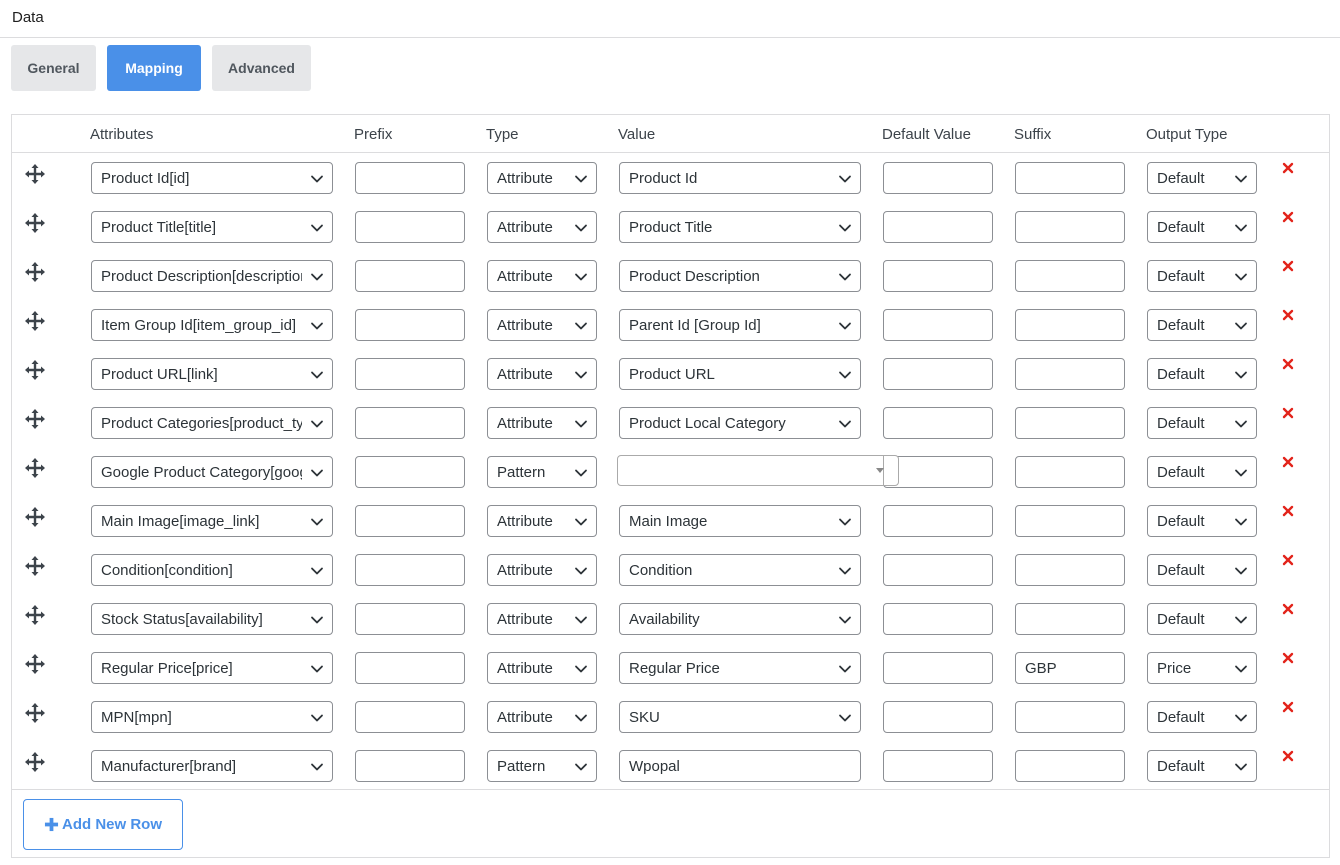 This screenshot has width=1340, height=865. Describe the element at coordinates (740, 374) in the screenshot. I see `value-select: Product URL` at that location.